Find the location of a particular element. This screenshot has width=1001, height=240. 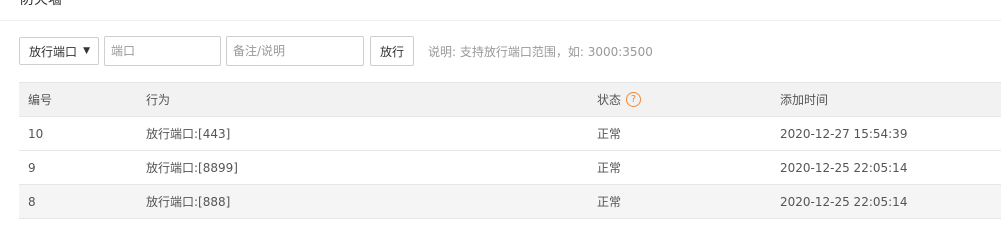

cell-id: 8 is located at coordinates (32, 201).